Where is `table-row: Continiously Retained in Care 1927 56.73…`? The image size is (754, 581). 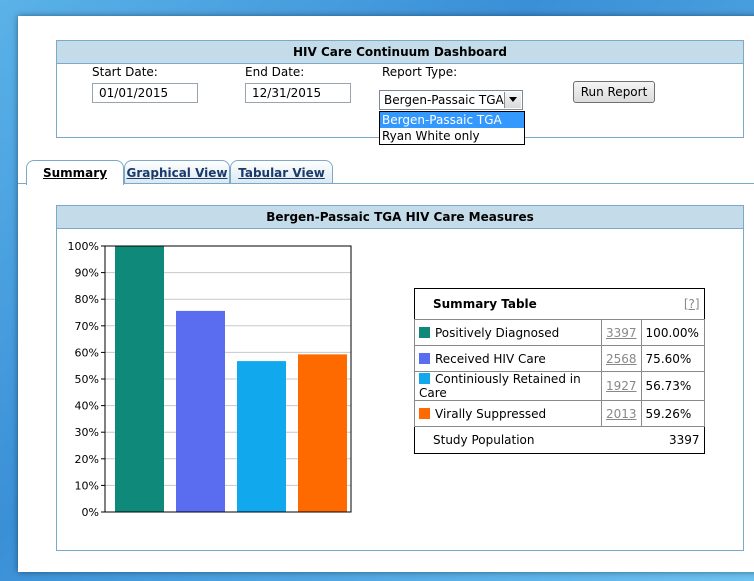 table-row: Continiously Retained in Care 1927 56.73… is located at coordinates (559, 386).